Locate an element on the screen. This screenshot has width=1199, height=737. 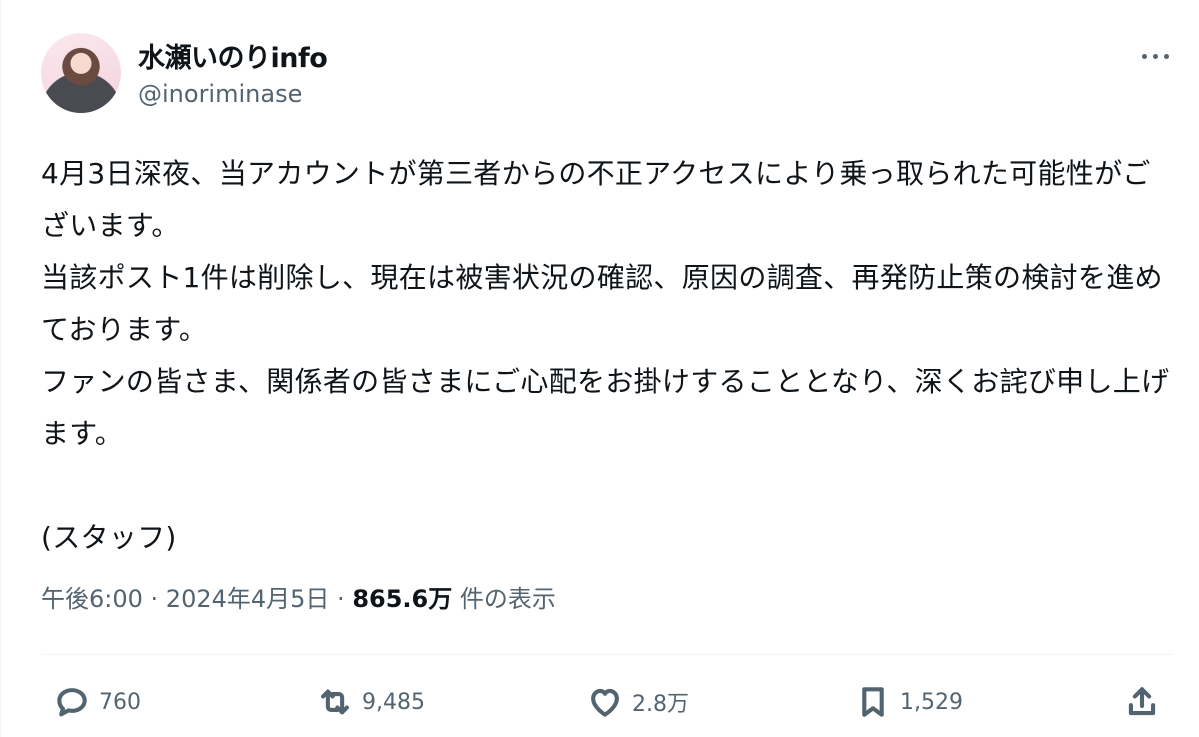
more-options-button is located at coordinates (1156, 57).